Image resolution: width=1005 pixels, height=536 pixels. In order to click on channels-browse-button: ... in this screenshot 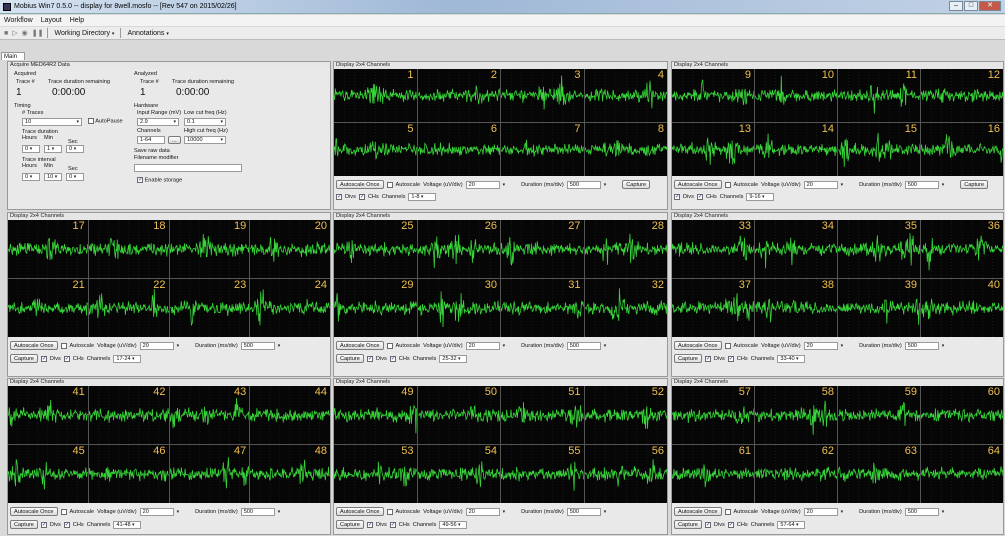, I will do `click(174, 140)`.